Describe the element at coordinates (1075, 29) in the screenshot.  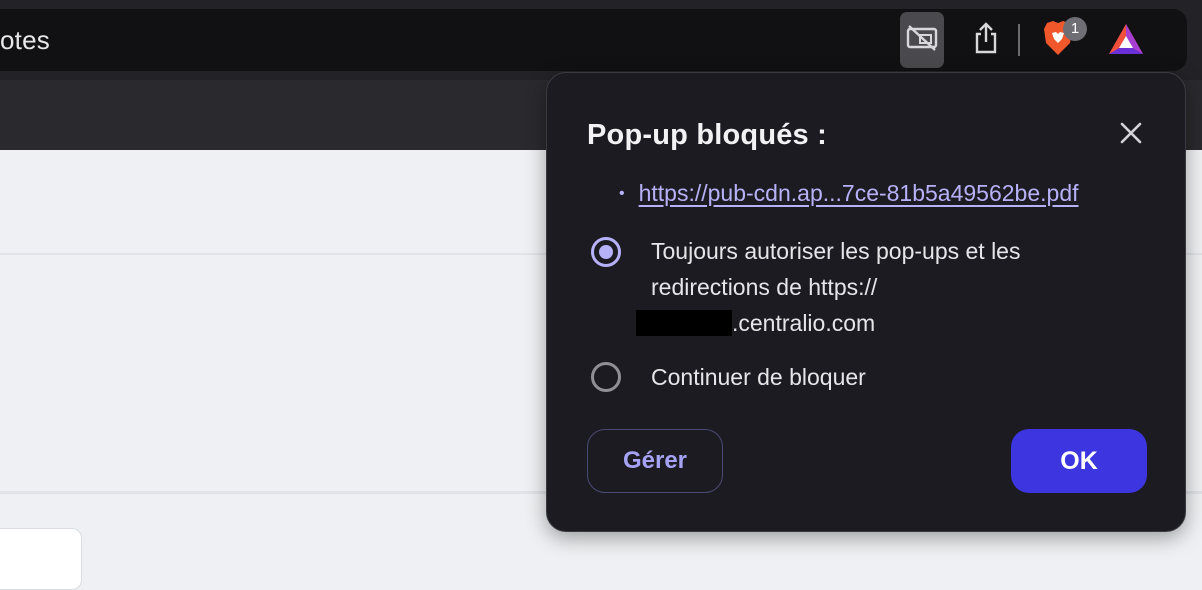
I see `shields-badge: 1` at that location.